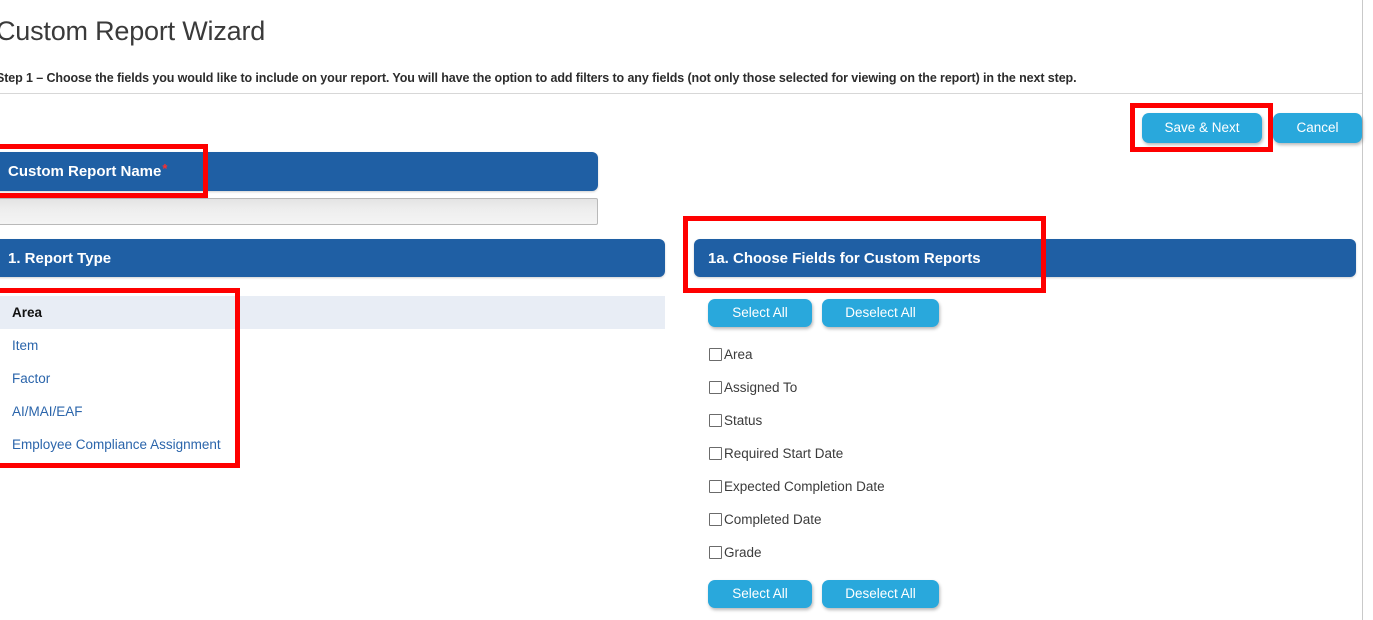  What do you see at coordinates (760, 313) in the screenshot?
I see `select-all-button-top: Select All` at bounding box center [760, 313].